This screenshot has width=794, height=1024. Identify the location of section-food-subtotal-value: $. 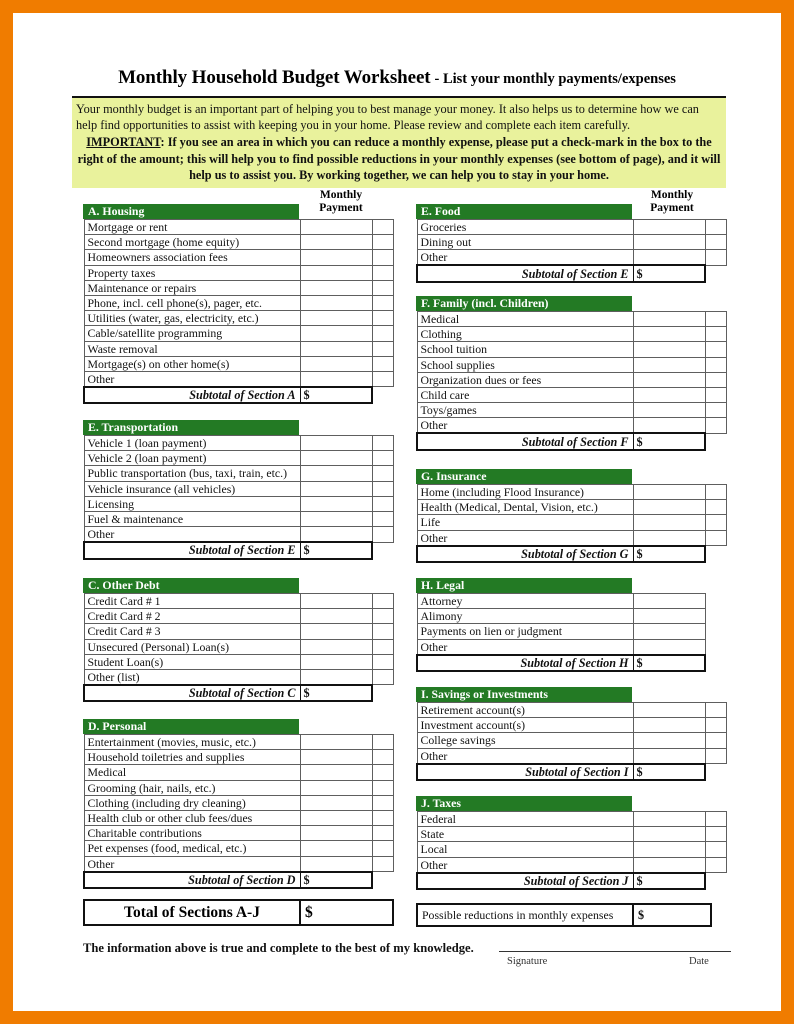
(669, 273).